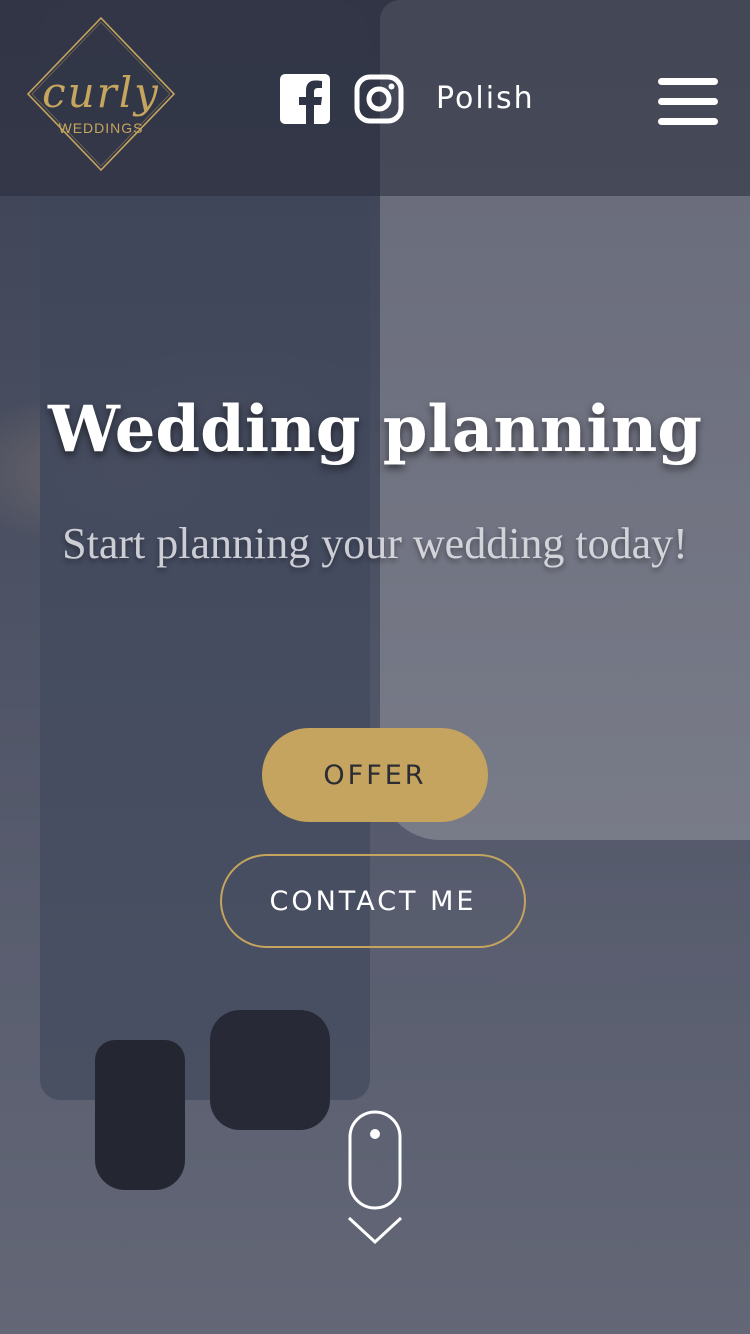 This screenshot has width=750, height=1334. Describe the element at coordinates (375, 1178) in the screenshot. I see `scroll-down-icon` at that location.